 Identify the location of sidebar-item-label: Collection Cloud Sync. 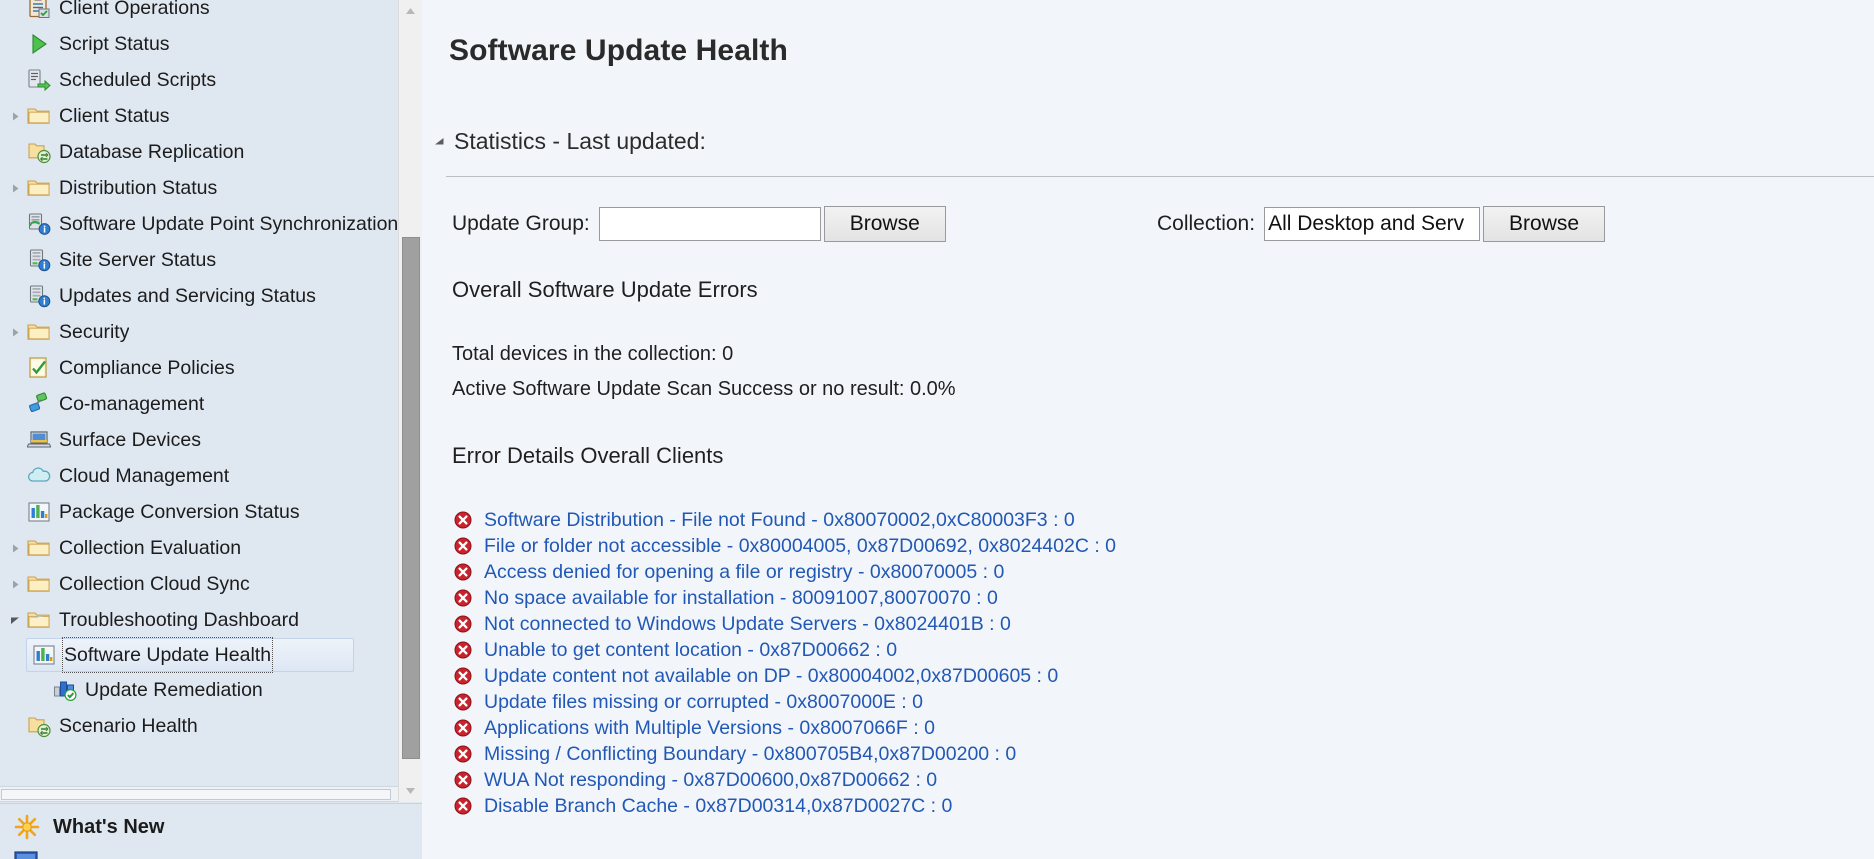
(154, 584).